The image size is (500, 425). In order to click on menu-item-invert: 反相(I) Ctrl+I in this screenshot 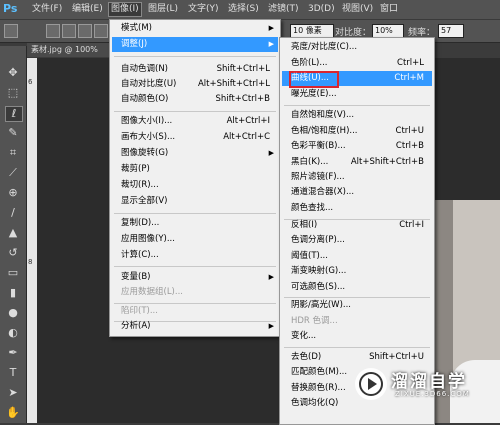, I will do `click(357, 225)`.